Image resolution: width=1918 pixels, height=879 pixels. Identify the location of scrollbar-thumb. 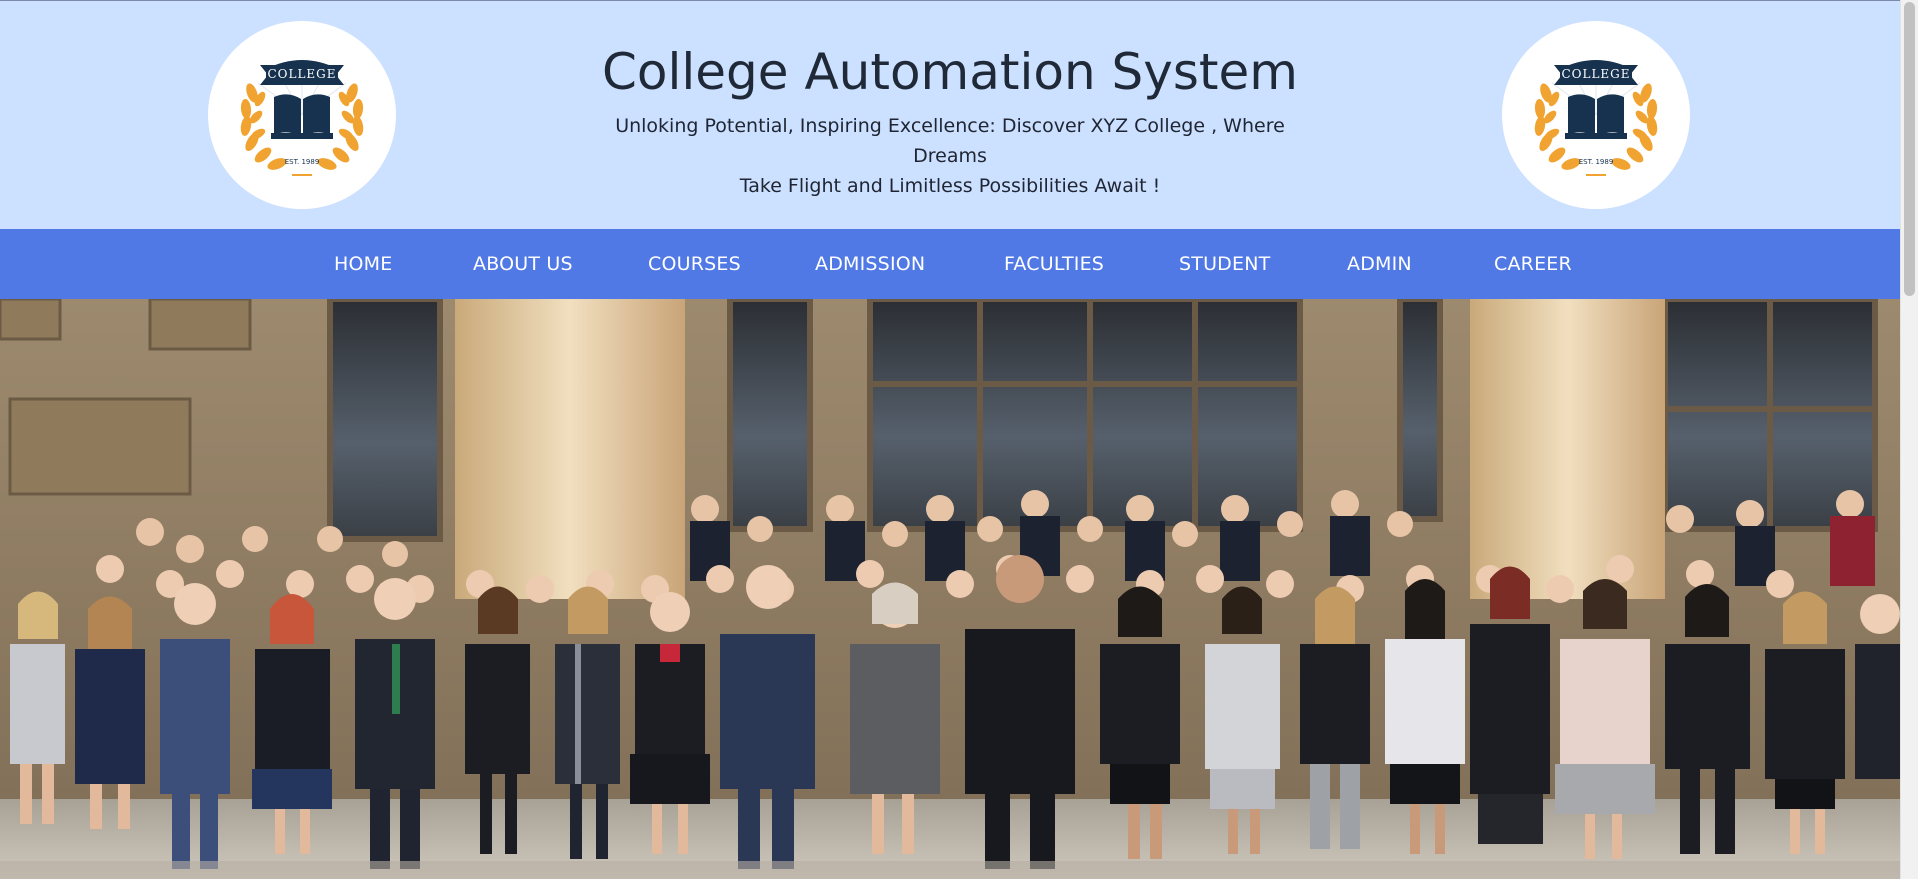
(1909, 149).